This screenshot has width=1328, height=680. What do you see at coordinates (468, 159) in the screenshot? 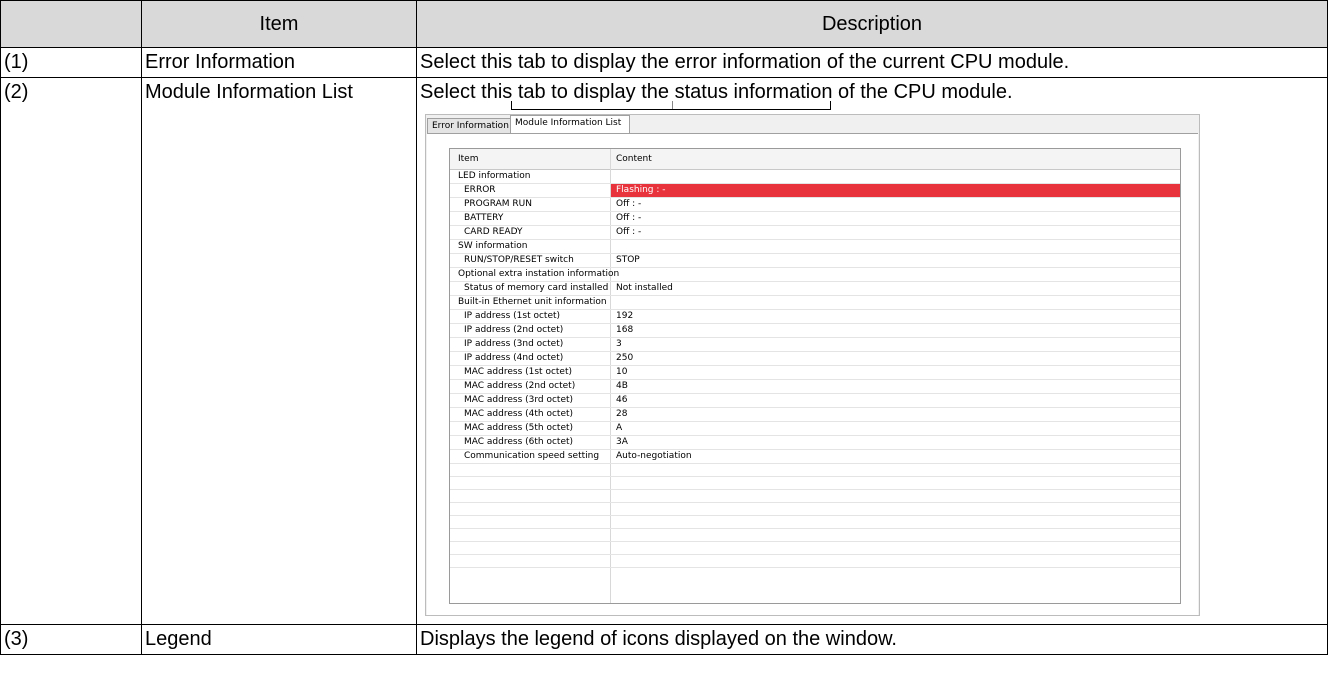
I see `grid-header-item: Item` at bounding box center [468, 159].